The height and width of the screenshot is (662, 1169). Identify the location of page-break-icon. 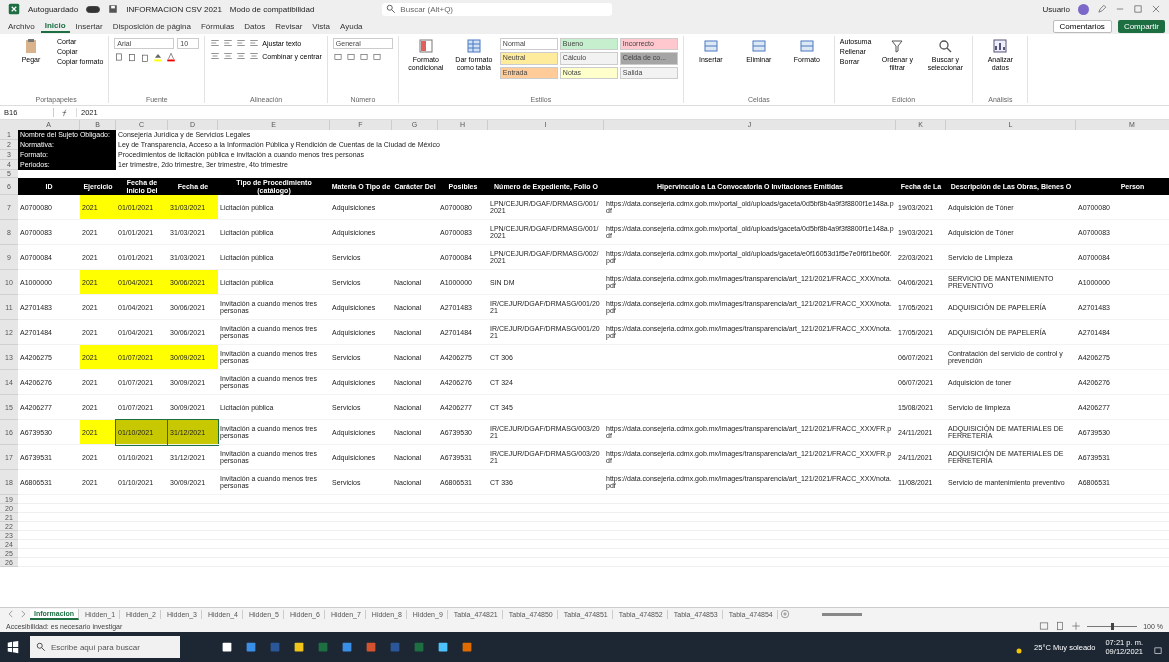
(1076, 626).